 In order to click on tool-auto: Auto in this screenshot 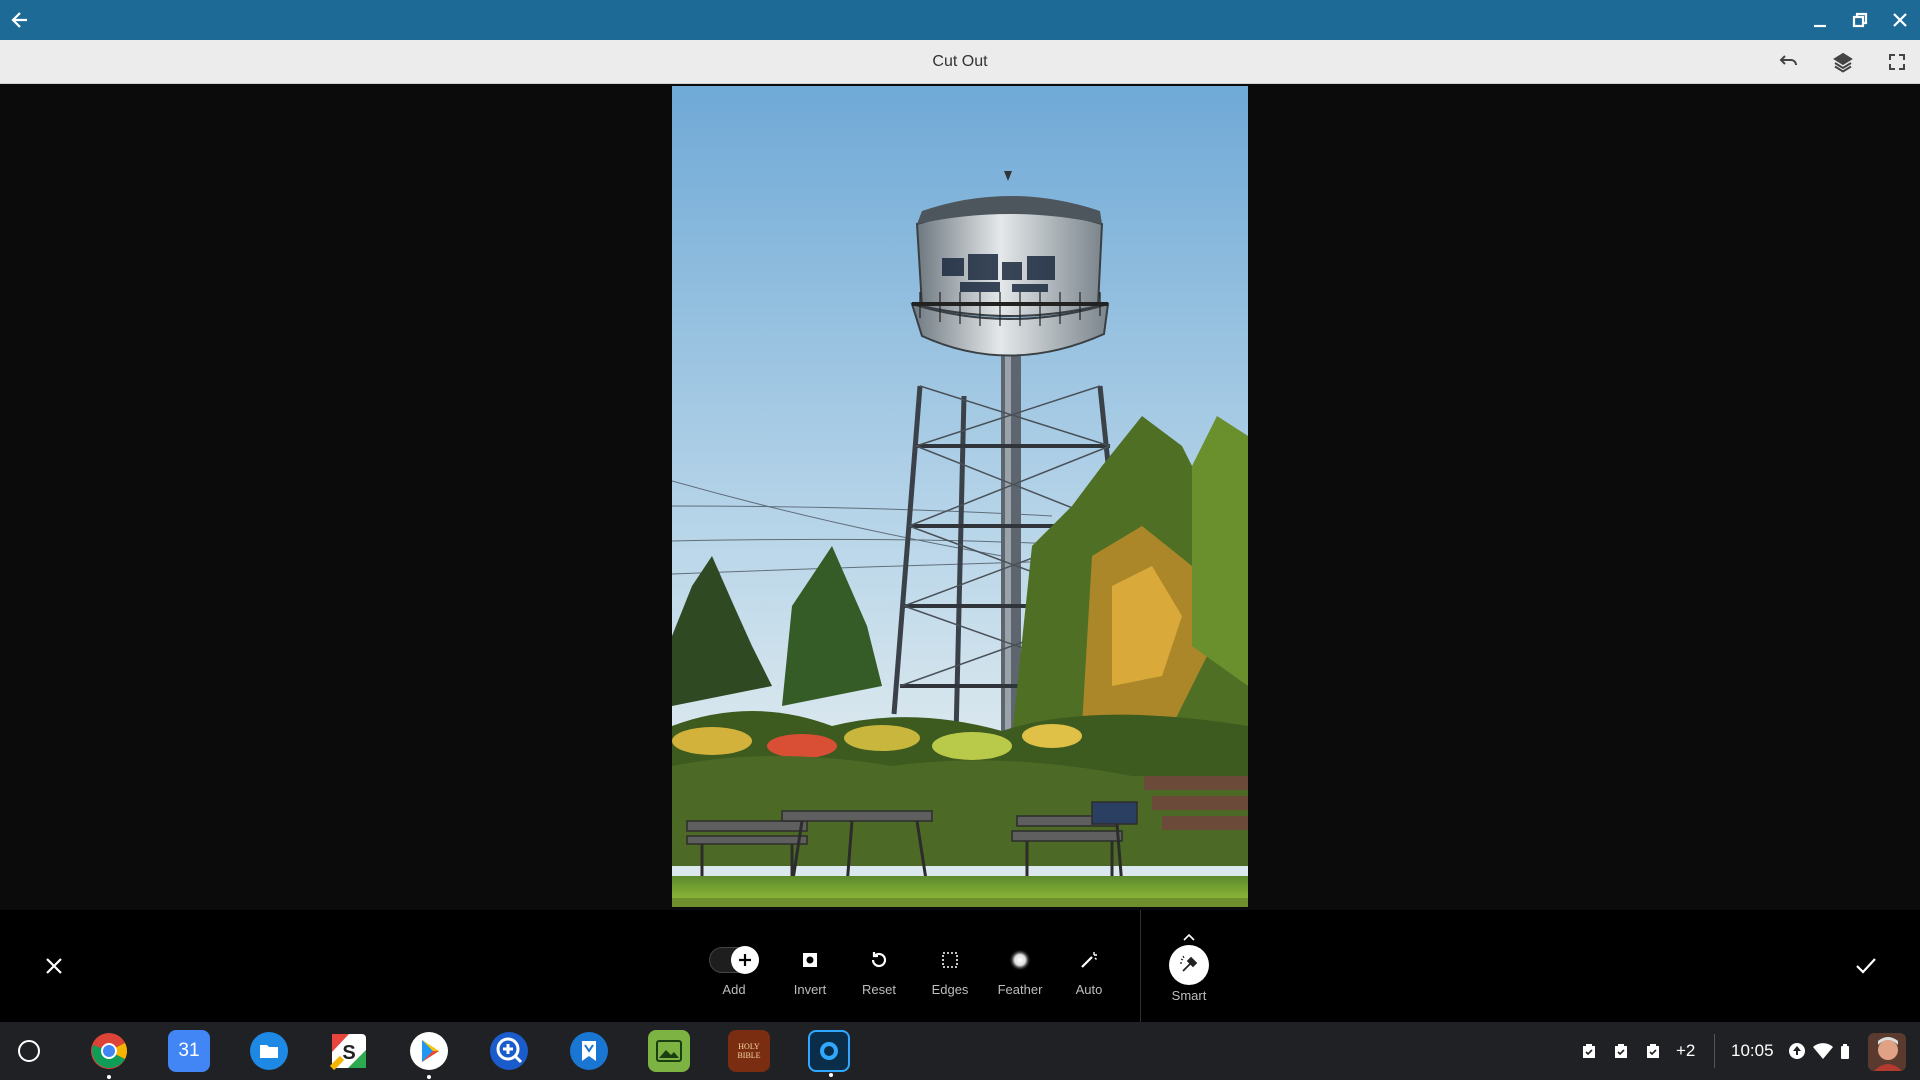, I will do `click(1089, 970)`.